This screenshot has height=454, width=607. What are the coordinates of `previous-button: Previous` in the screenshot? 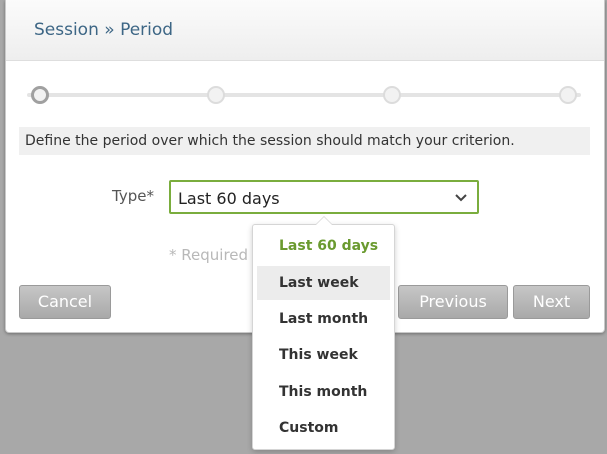 It's located at (453, 302).